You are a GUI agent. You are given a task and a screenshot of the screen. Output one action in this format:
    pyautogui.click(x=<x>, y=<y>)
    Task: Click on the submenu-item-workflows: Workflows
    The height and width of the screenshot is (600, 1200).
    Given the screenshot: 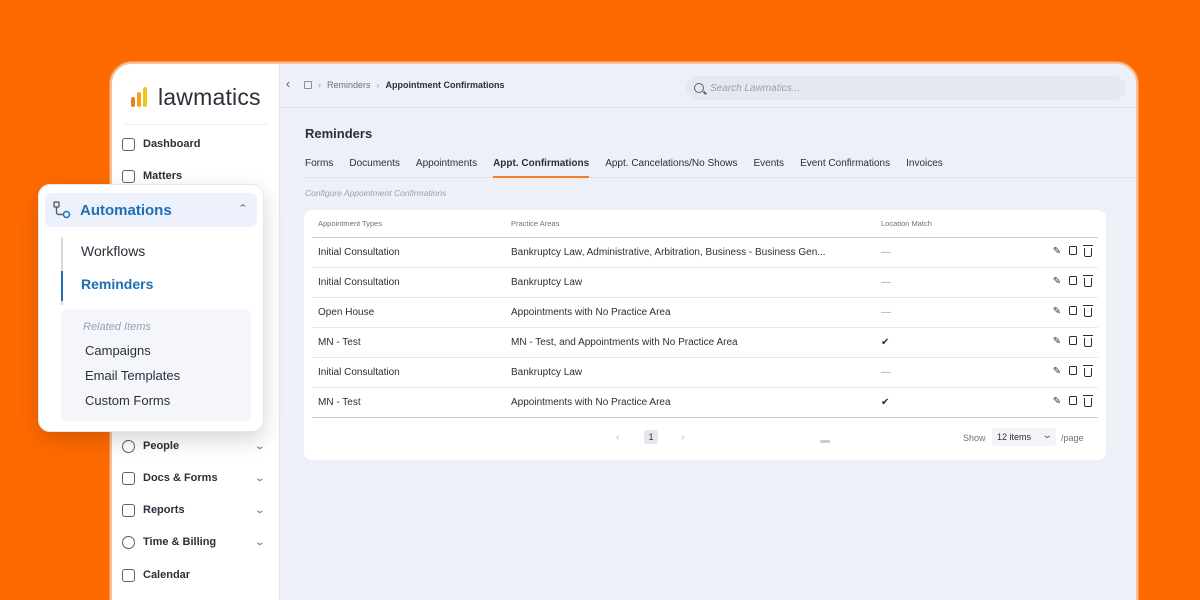 What is the action you would take?
    pyautogui.click(x=113, y=251)
    